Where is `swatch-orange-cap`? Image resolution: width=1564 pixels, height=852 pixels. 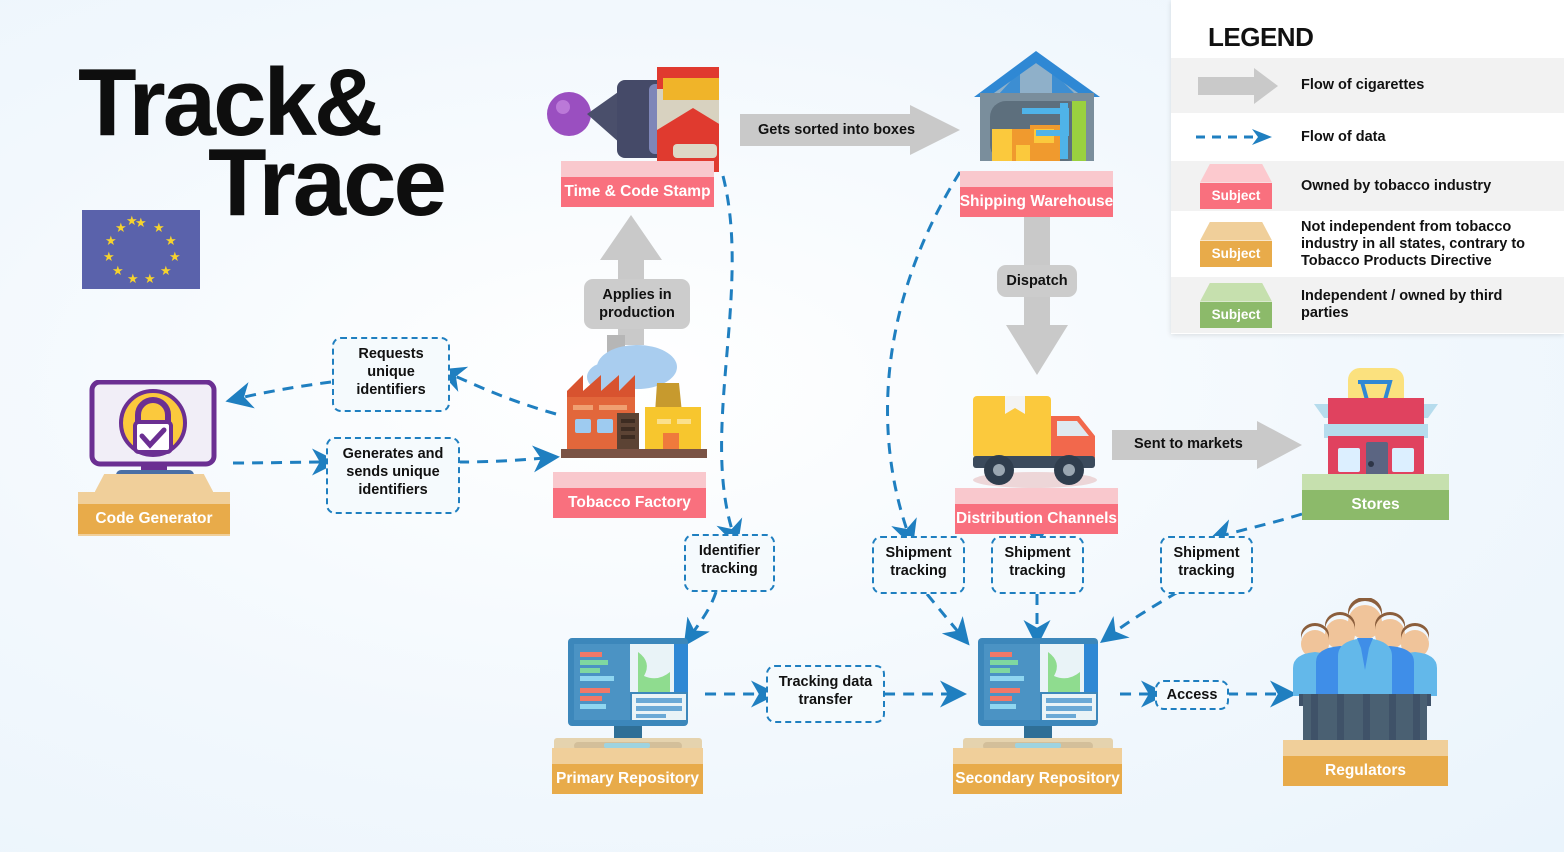
swatch-orange-cap is located at coordinates (1236, 231).